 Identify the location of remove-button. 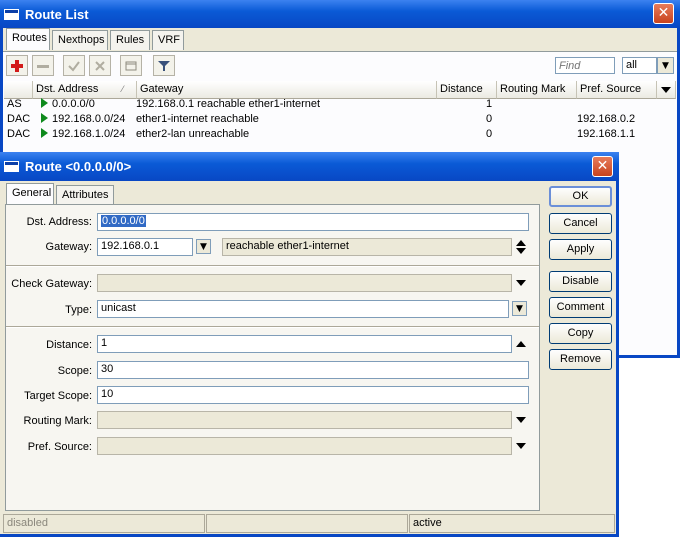
(43, 65).